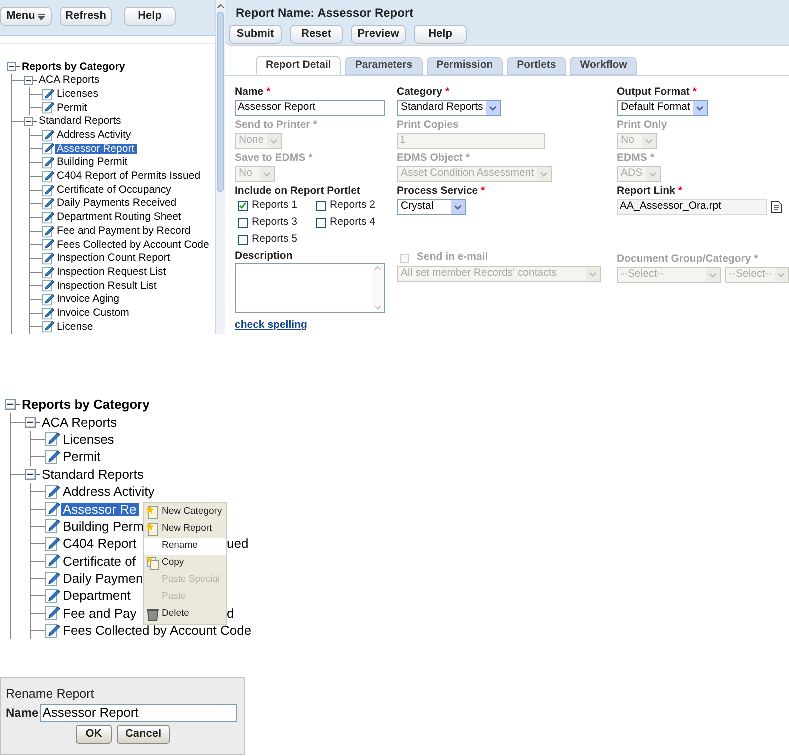 The height and width of the screenshot is (756, 789). Describe the element at coordinates (777, 207) in the screenshot. I see `browse-file-icon` at that location.